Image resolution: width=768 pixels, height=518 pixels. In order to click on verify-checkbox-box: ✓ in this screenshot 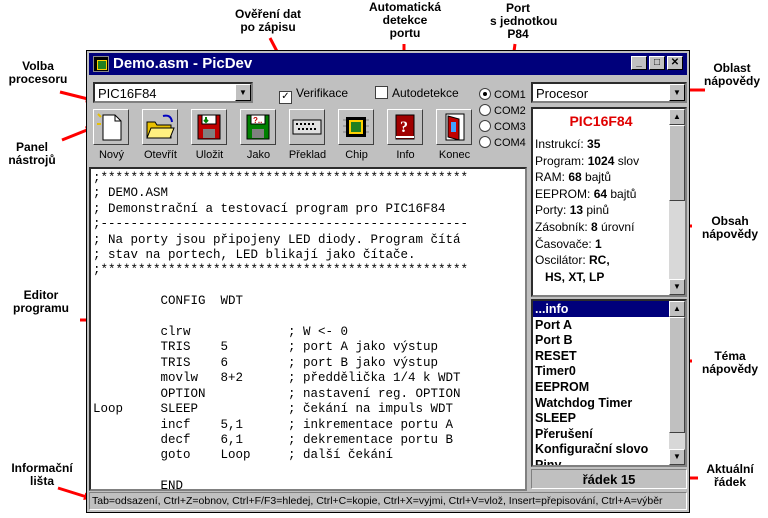, I will do `click(285, 97)`.